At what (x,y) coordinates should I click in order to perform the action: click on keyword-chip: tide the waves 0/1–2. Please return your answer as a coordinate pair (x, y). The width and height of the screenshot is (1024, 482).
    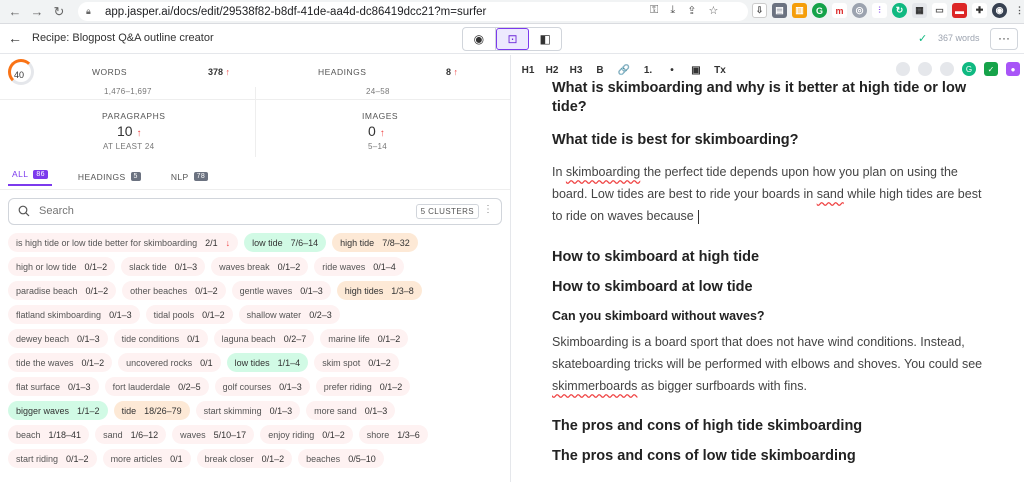
    Looking at the image, I should click on (60, 362).